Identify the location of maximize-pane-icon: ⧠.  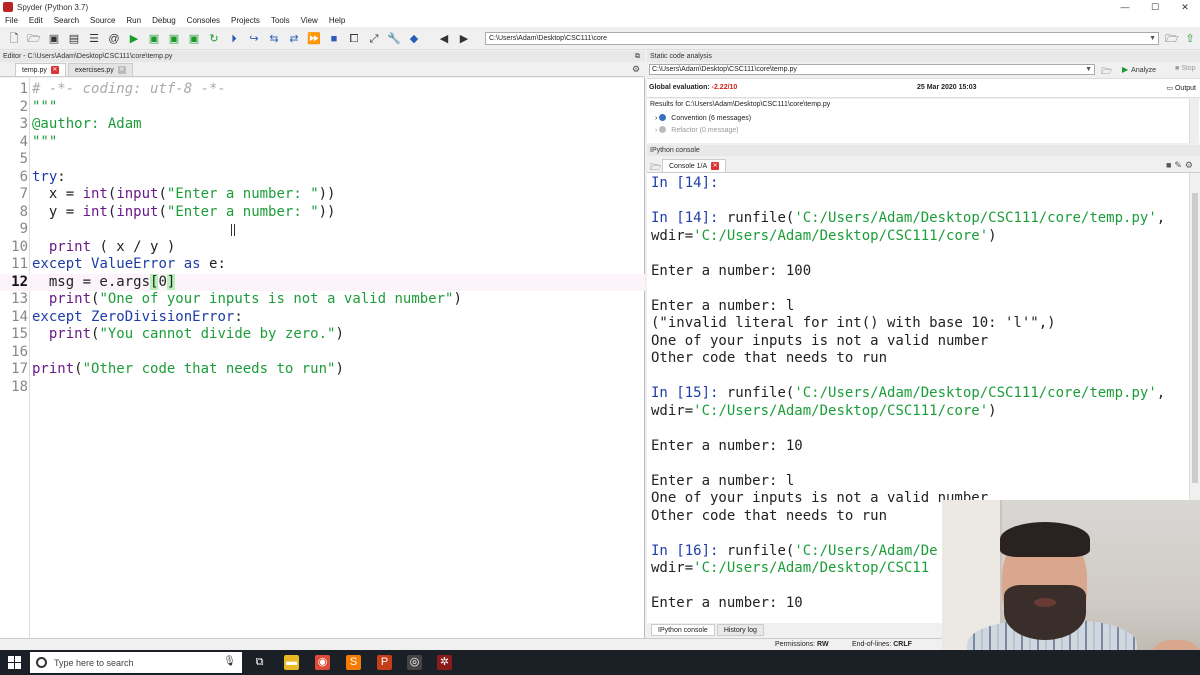
(354, 39).